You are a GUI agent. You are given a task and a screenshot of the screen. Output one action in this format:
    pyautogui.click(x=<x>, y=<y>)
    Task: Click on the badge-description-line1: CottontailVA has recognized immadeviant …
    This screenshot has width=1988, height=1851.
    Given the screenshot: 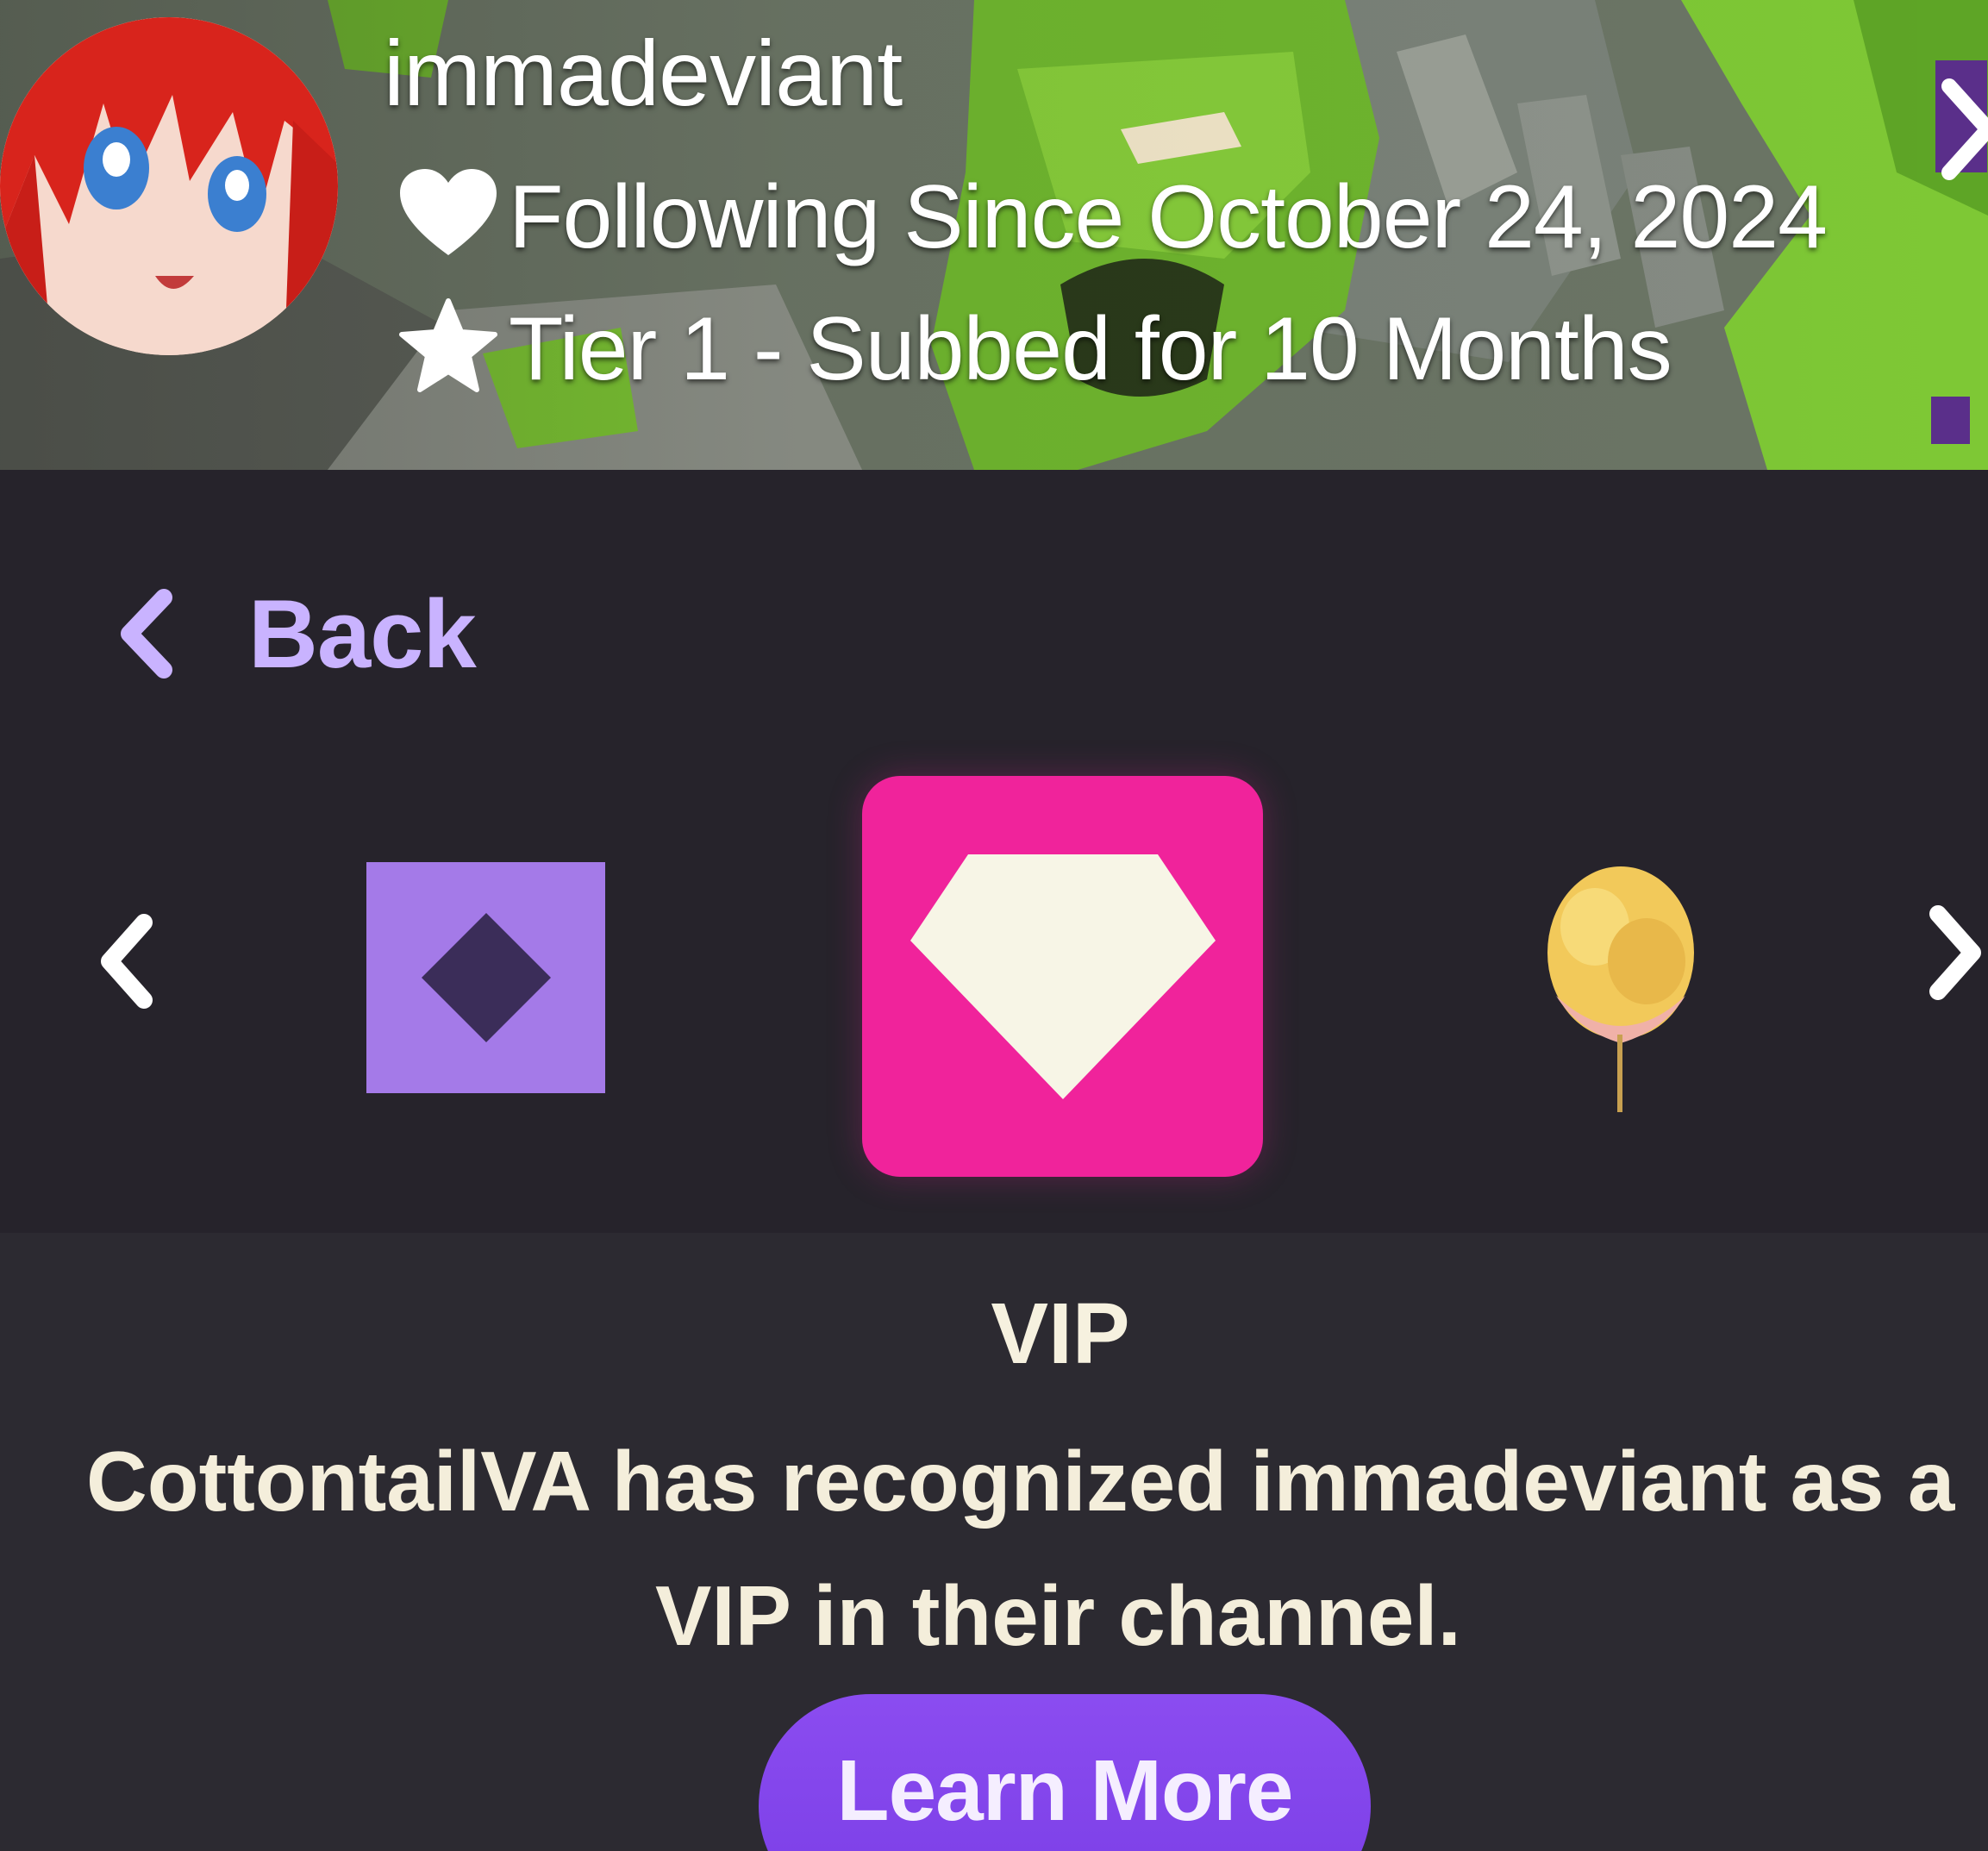 What is the action you would take?
    pyautogui.click(x=1020, y=1481)
    